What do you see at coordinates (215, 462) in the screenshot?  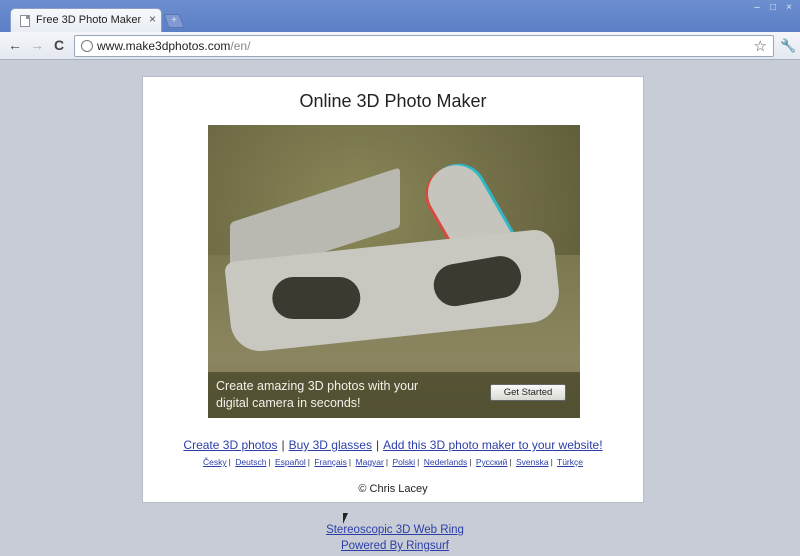 I see `lang-link: Česky` at bounding box center [215, 462].